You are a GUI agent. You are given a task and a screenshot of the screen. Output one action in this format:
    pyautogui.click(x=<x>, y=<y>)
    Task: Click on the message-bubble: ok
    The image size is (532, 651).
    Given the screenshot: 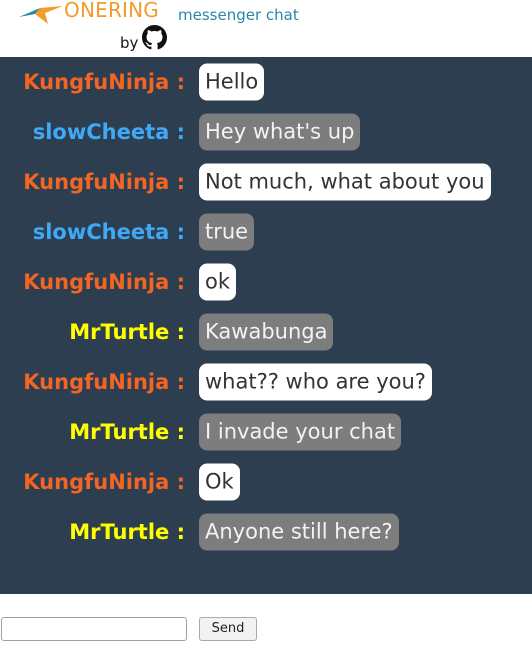 What is the action you would take?
    pyautogui.click(x=218, y=282)
    